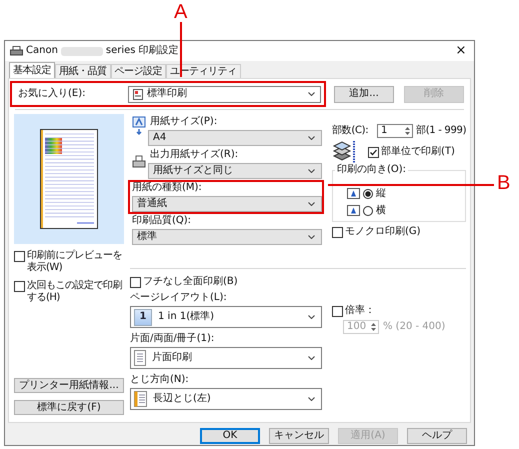 This screenshot has width=519, height=449. Describe the element at coordinates (140, 399) in the screenshot. I see `binding-icon` at that location.